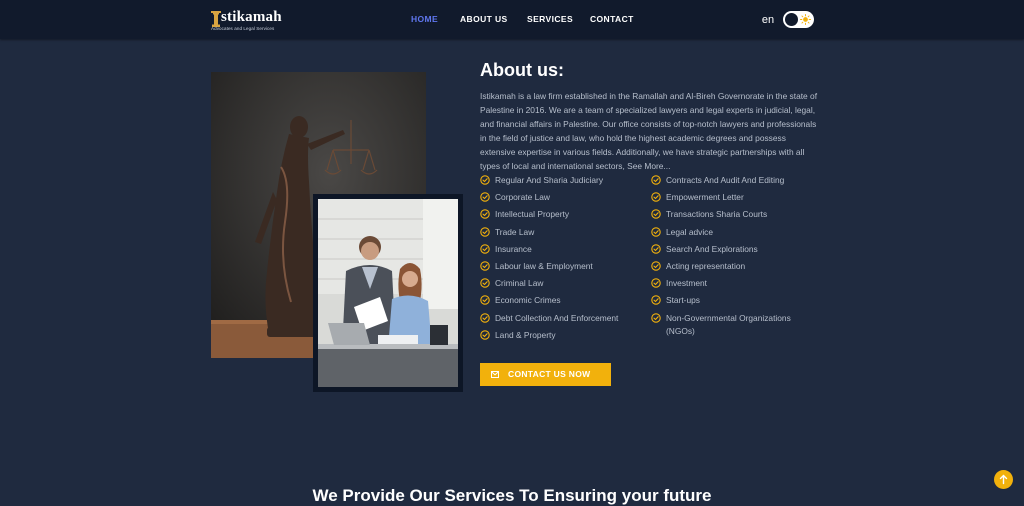 The image size is (1024, 506). I want to click on service-label: Corporate Law, so click(522, 197).